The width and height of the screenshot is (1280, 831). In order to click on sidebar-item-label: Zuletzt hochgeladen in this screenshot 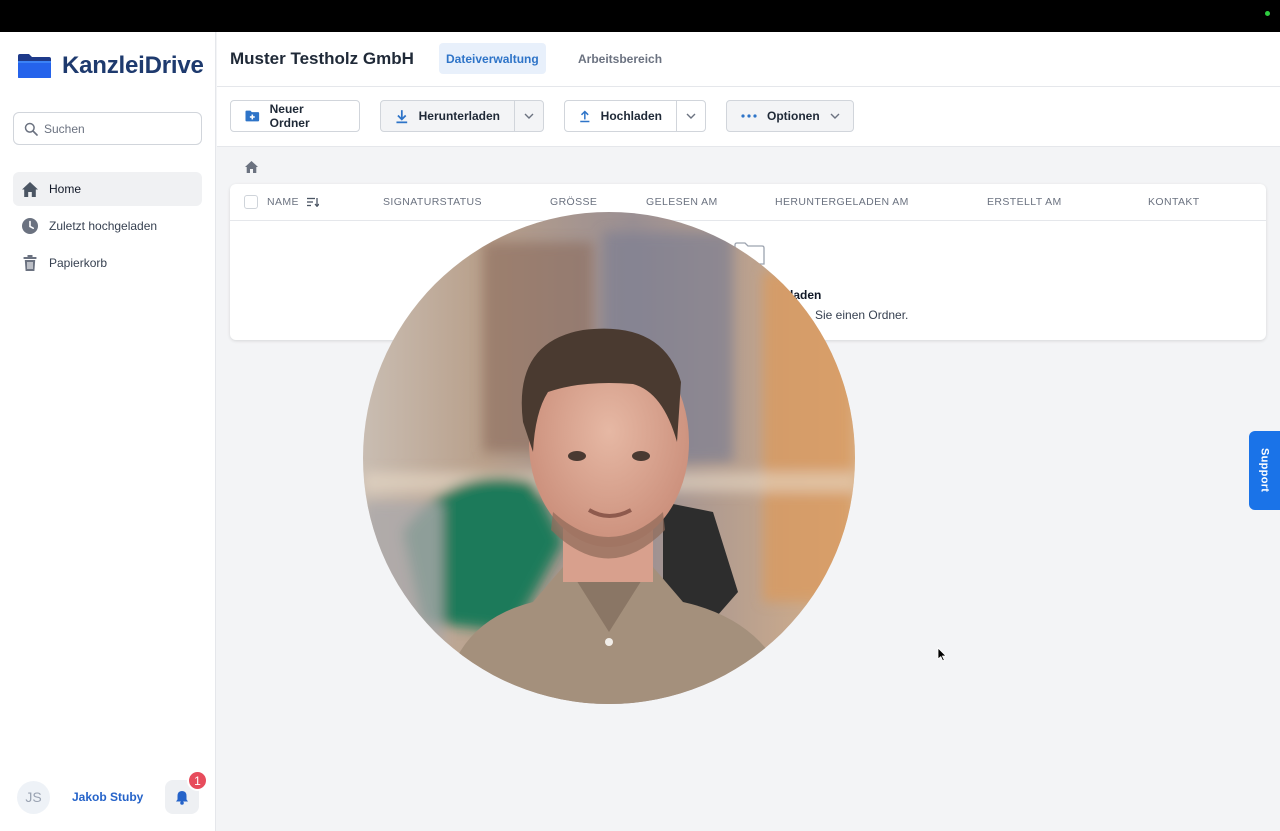, I will do `click(103, 226)`.